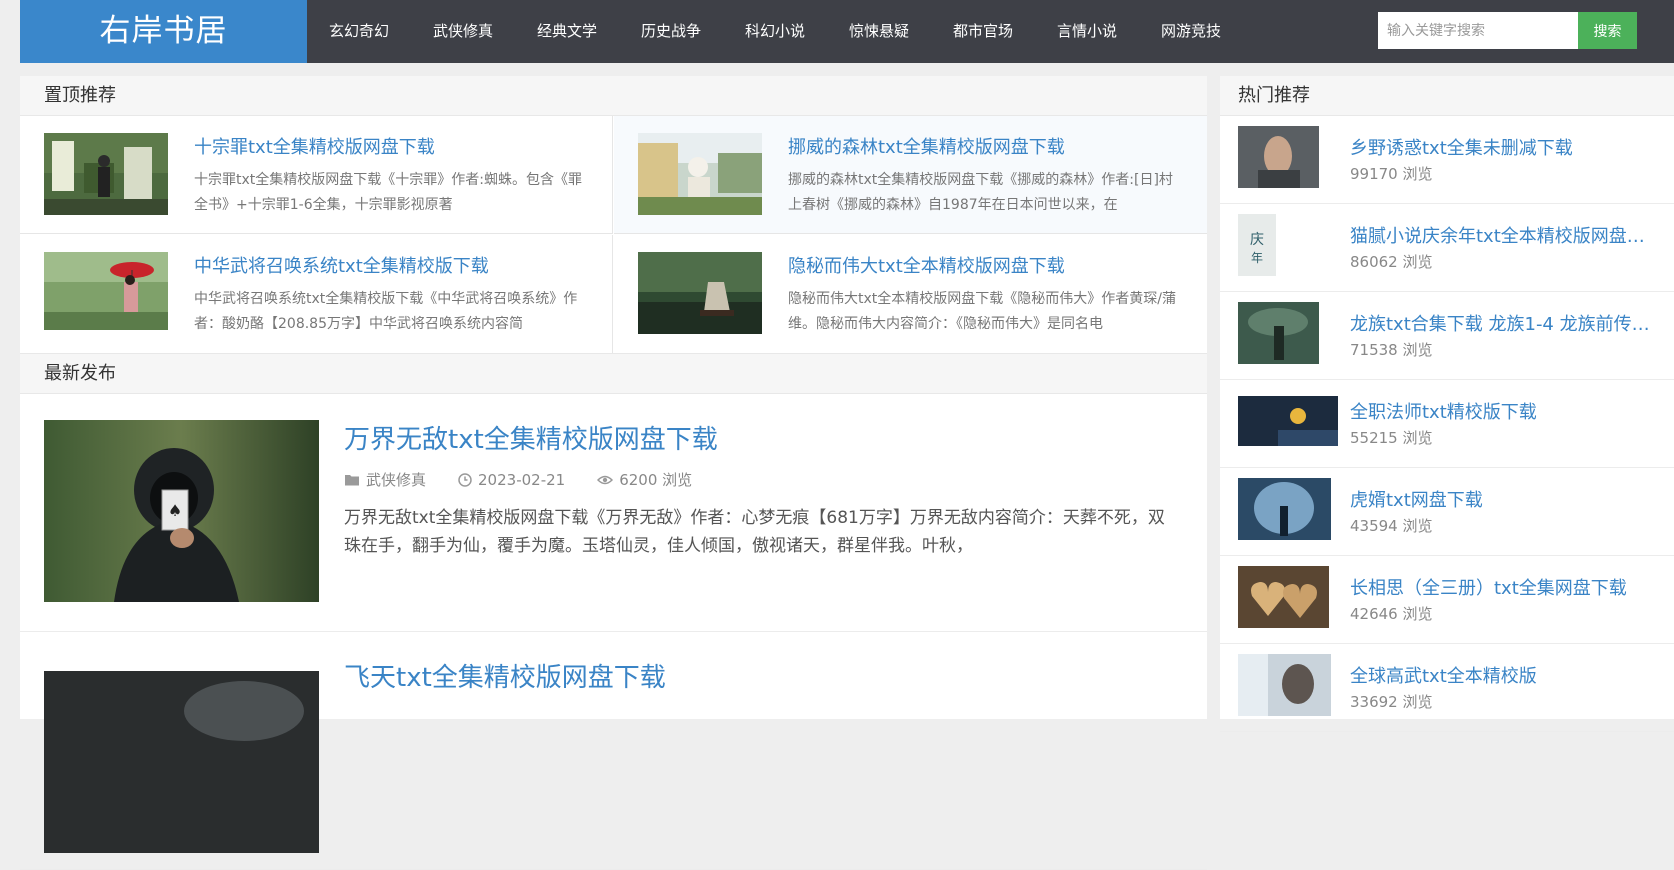 The height and width of the screenshot is (870, 1674). I want to click on hot-item-title: 乡野诱惑txt全集未删减下载, so click(1500, 147).